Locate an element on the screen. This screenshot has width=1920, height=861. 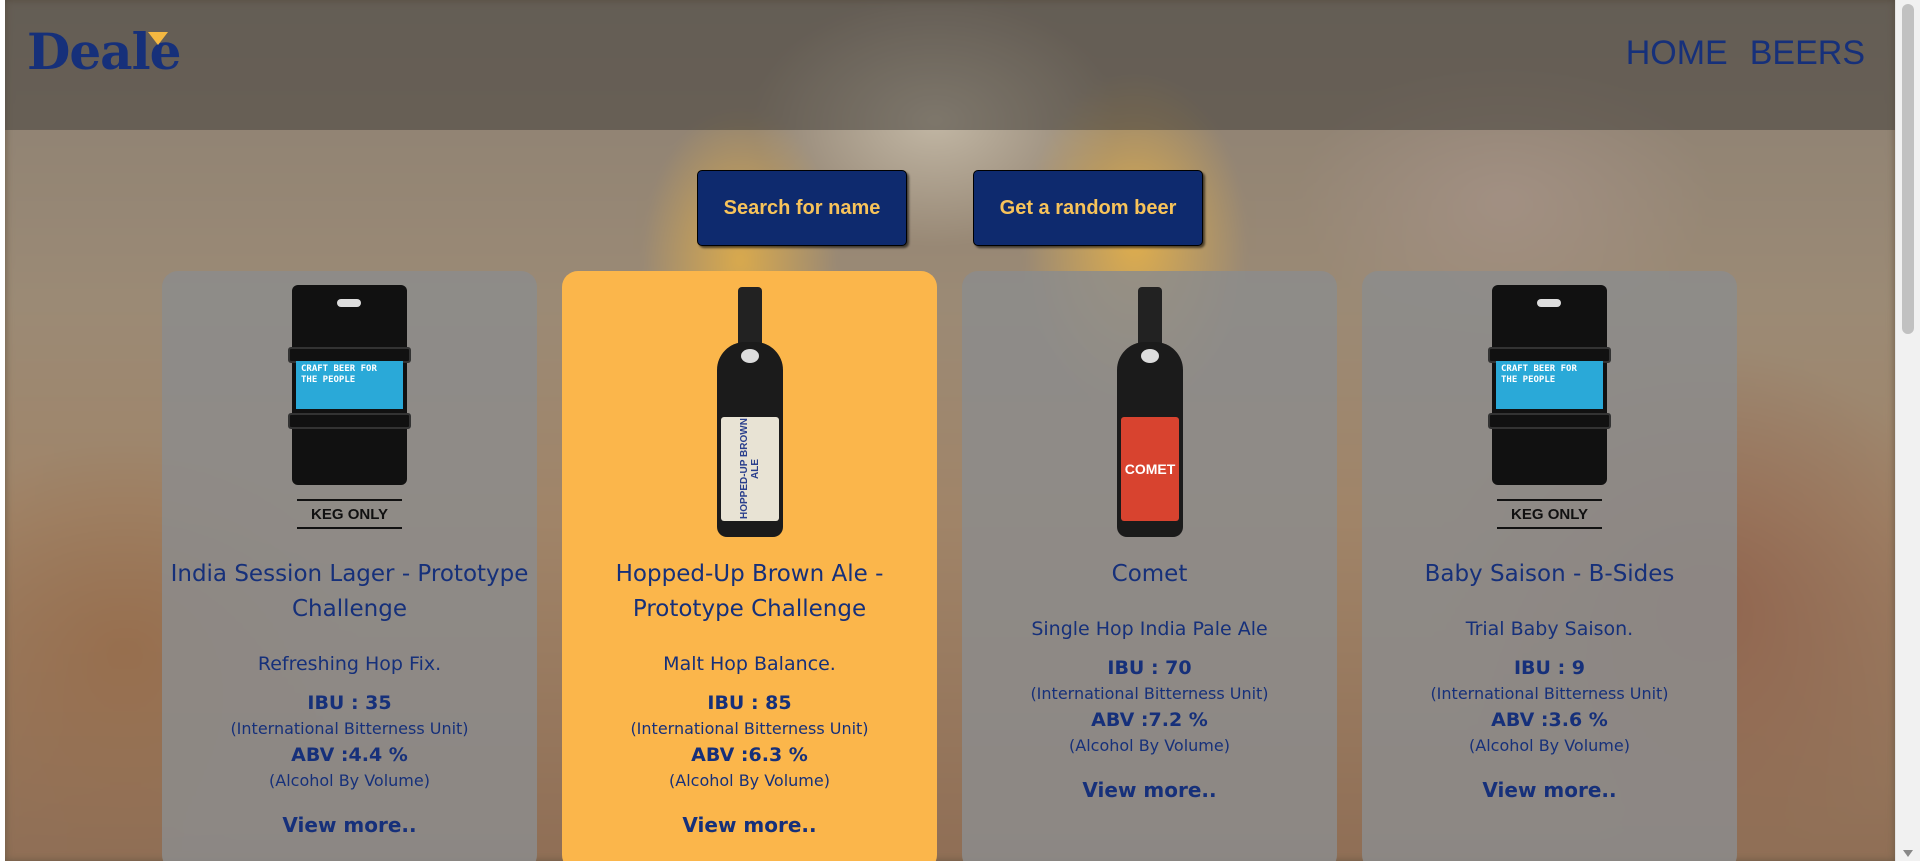
abv-value: ABV :6.3 % is located at coordinates (749, 755).